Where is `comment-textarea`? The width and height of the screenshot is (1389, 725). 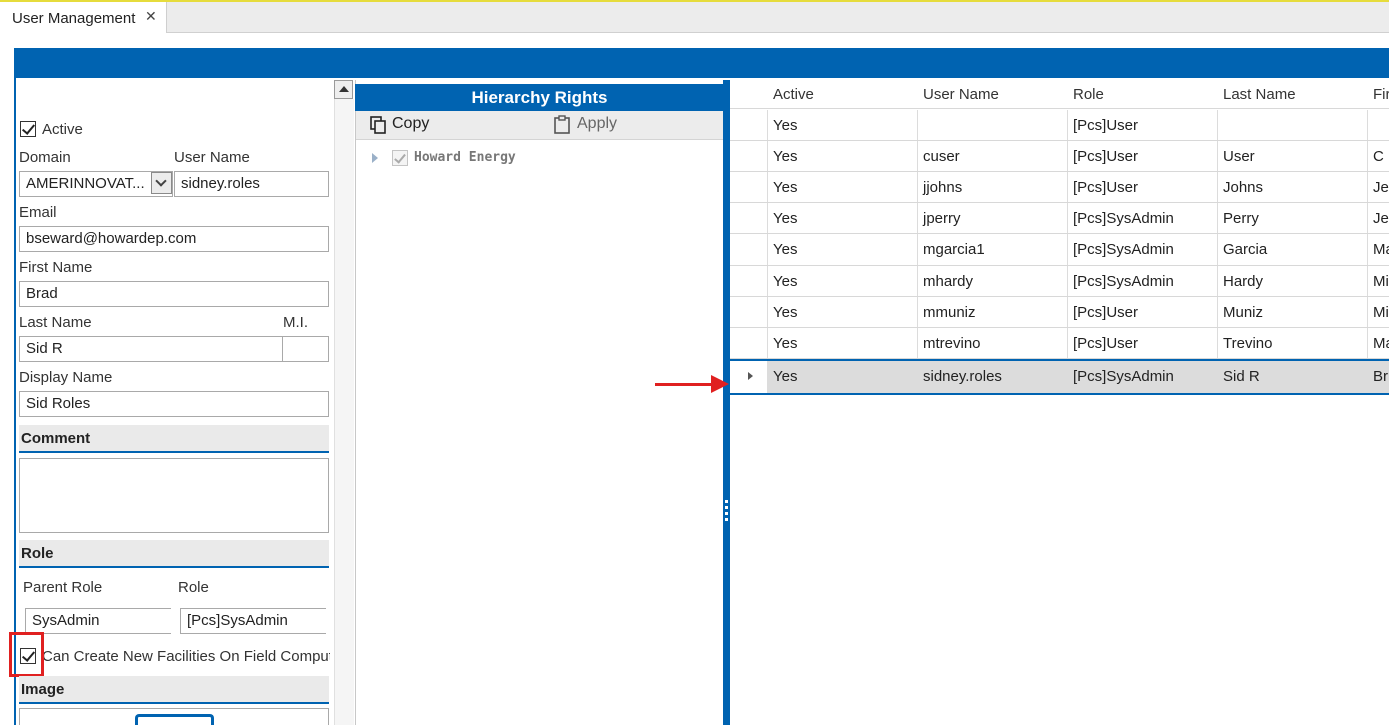 comment-textarea is located at coordinates (174, 495).